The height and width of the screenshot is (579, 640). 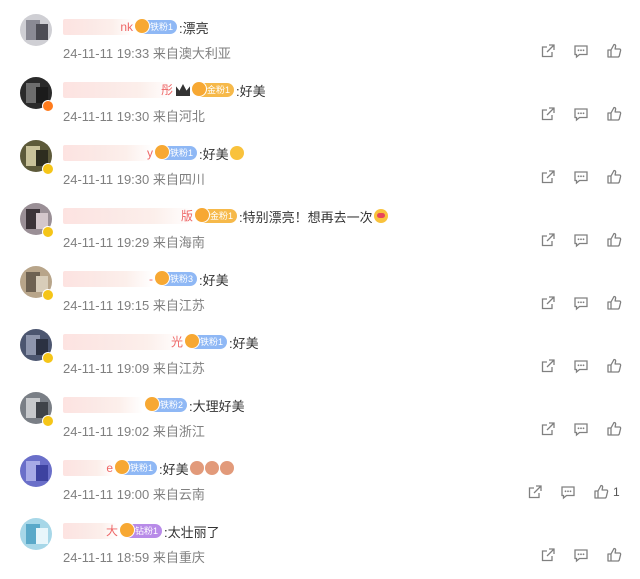 I want to click on comment-meta: 24-11-11 19:15 来自江苏, so click(x=134, y=304).